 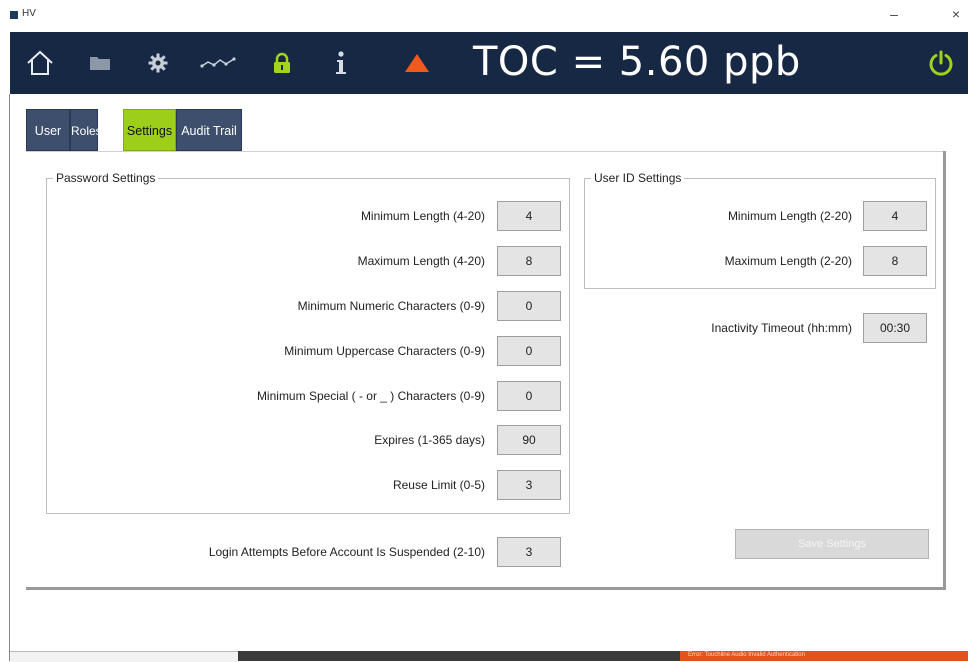 I want to click on panel-bottom-border, so click(x=486, y=588).